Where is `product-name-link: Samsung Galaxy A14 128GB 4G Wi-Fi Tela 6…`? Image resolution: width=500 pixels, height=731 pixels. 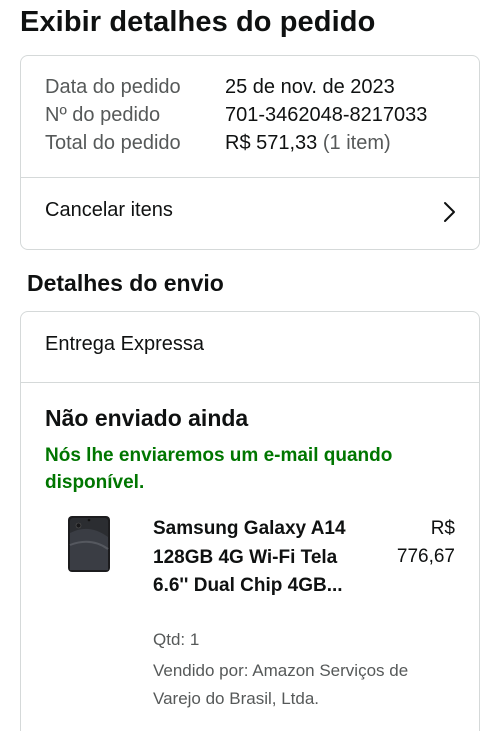 product-name-link: Samsung Galaxy A14 128GB 4G Wi-Fi Tela 6… is located at coordinates (253, 558).